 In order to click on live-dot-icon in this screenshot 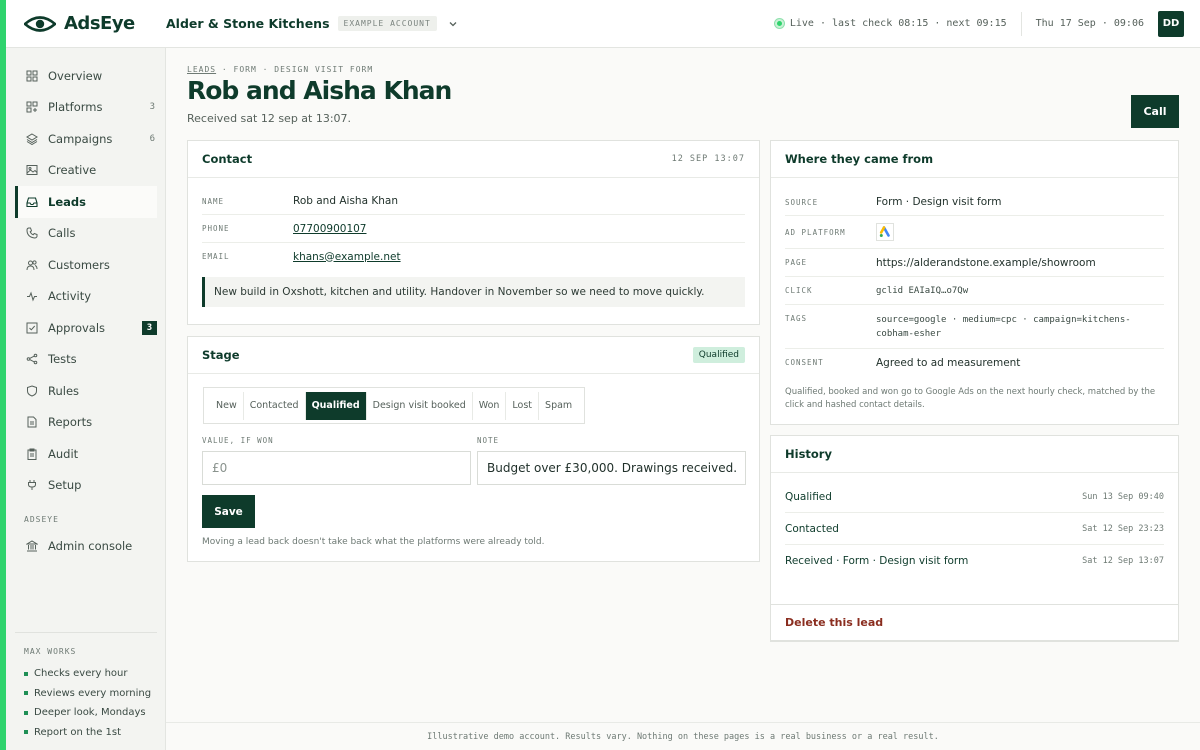, I will do `click(779, 23)`.